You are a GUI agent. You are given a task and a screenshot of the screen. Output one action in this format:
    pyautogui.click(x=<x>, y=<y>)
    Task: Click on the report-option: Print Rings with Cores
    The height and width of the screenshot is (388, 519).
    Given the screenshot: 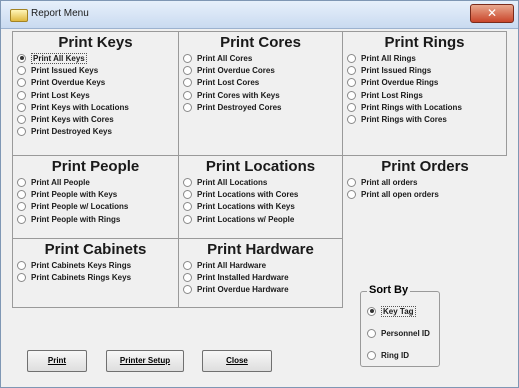 What is the action you would take?
    pyautogui.click(x=424, y=119)
    